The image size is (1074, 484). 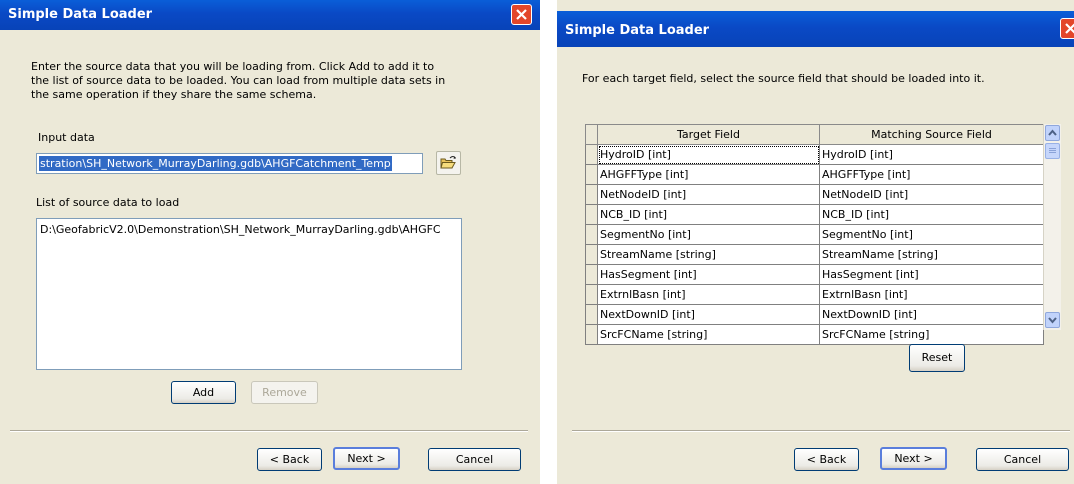 I want to click on matching-source-field-header: Matching Source Field, so click(x=931, y=134).